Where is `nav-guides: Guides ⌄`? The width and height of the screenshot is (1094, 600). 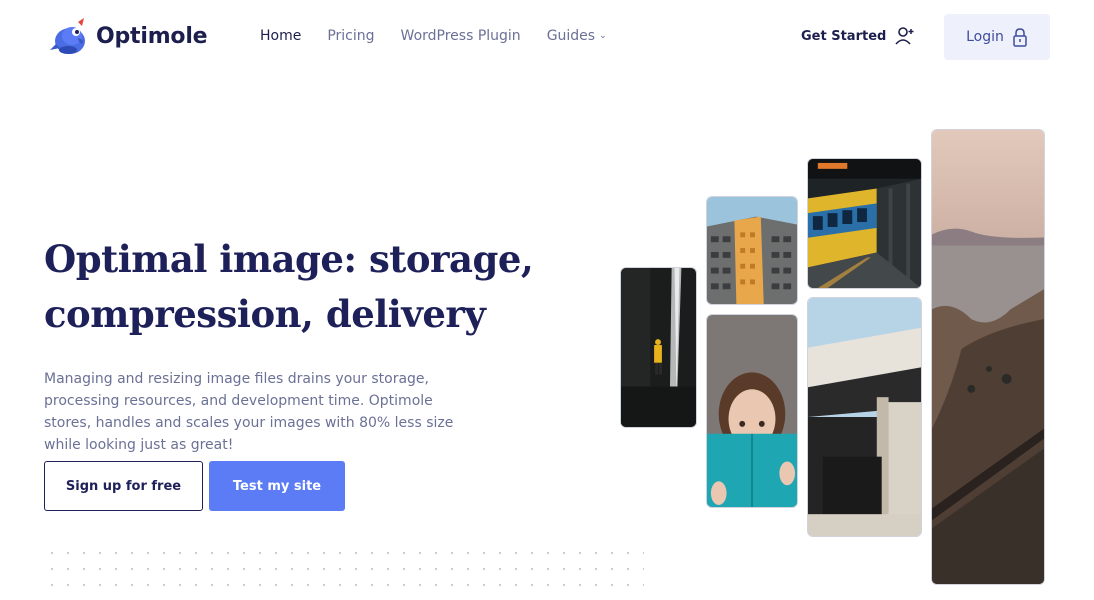
nav-guides: Guides ⌄ is located at coordinates (577, 36).